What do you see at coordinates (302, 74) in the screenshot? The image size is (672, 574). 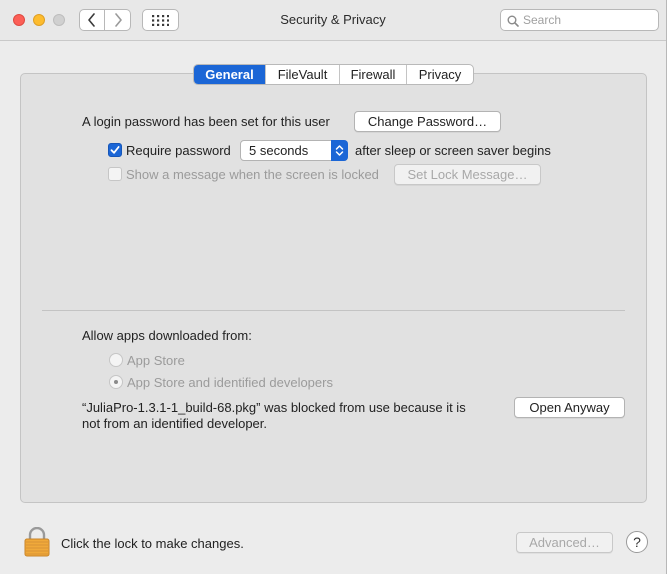 I see `tab-filevault: FileVault` at bounding box center [302, 74].